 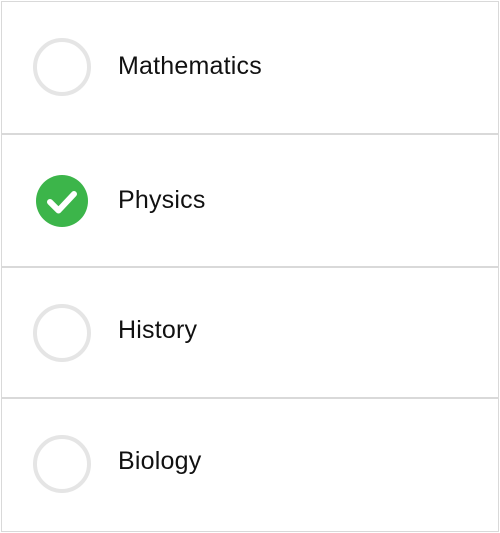 I want to click on radio-checked-icon, so click(x=62, y=201).